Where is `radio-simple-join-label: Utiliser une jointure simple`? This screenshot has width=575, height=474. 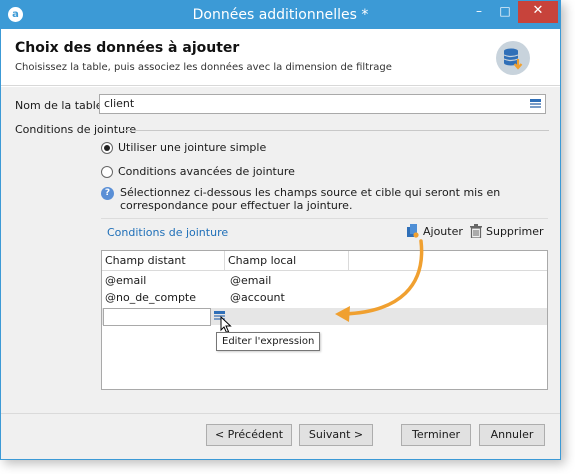
radio-simple-join-label: Utiliser une jointure simple is located at coordinates (192, 147).